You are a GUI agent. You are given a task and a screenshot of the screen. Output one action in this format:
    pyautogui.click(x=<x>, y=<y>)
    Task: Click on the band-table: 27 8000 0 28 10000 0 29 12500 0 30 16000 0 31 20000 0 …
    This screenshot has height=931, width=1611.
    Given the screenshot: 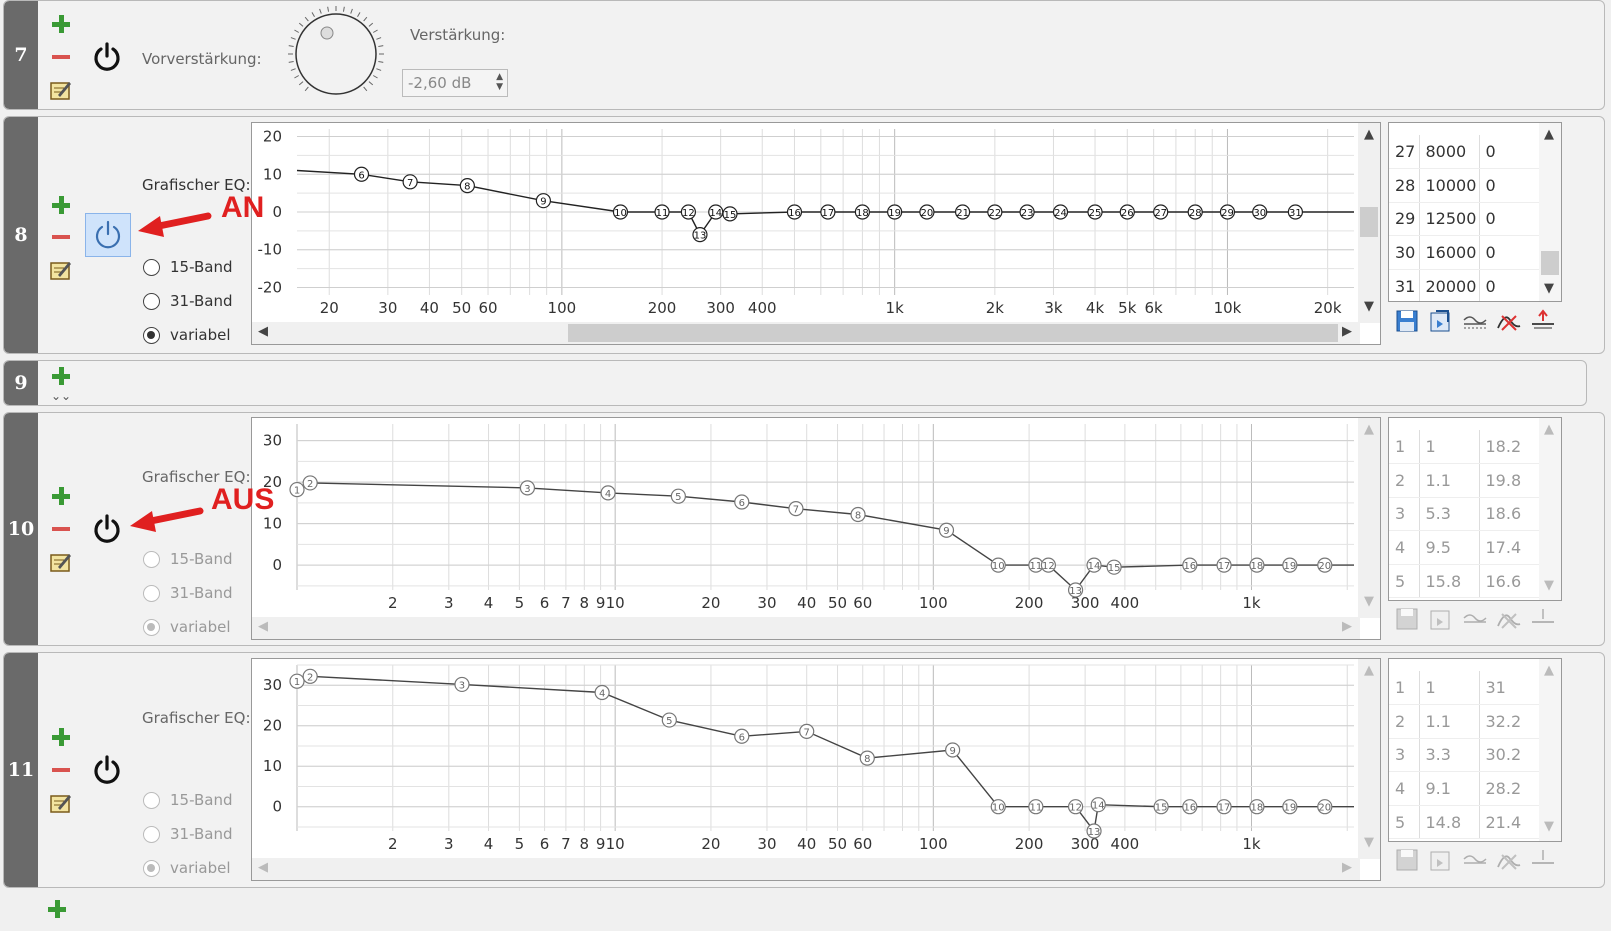 What is the action you would take?
    pyautogui.click(x=1475, y=212)
    